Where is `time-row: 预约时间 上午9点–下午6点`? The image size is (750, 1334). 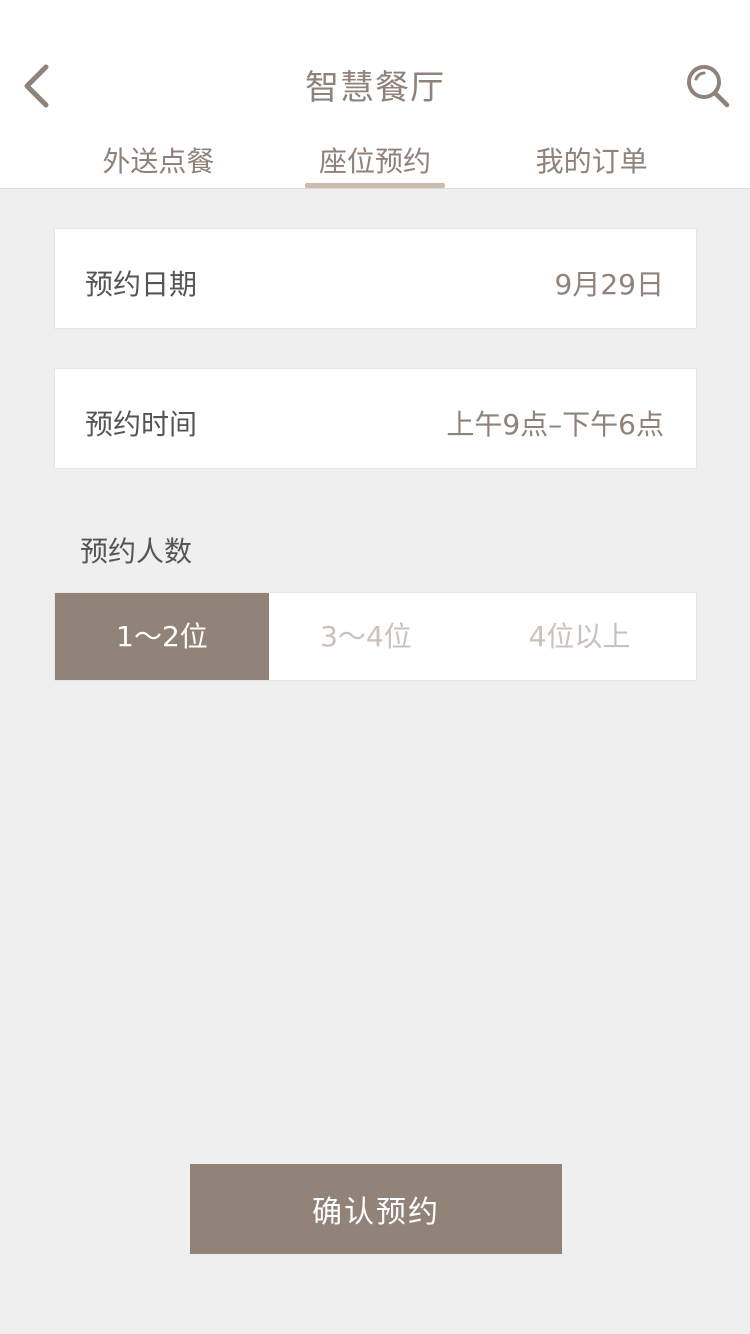 time-row: 预约时间 上午9点–下午6点 is located at coordinates (375, 418).